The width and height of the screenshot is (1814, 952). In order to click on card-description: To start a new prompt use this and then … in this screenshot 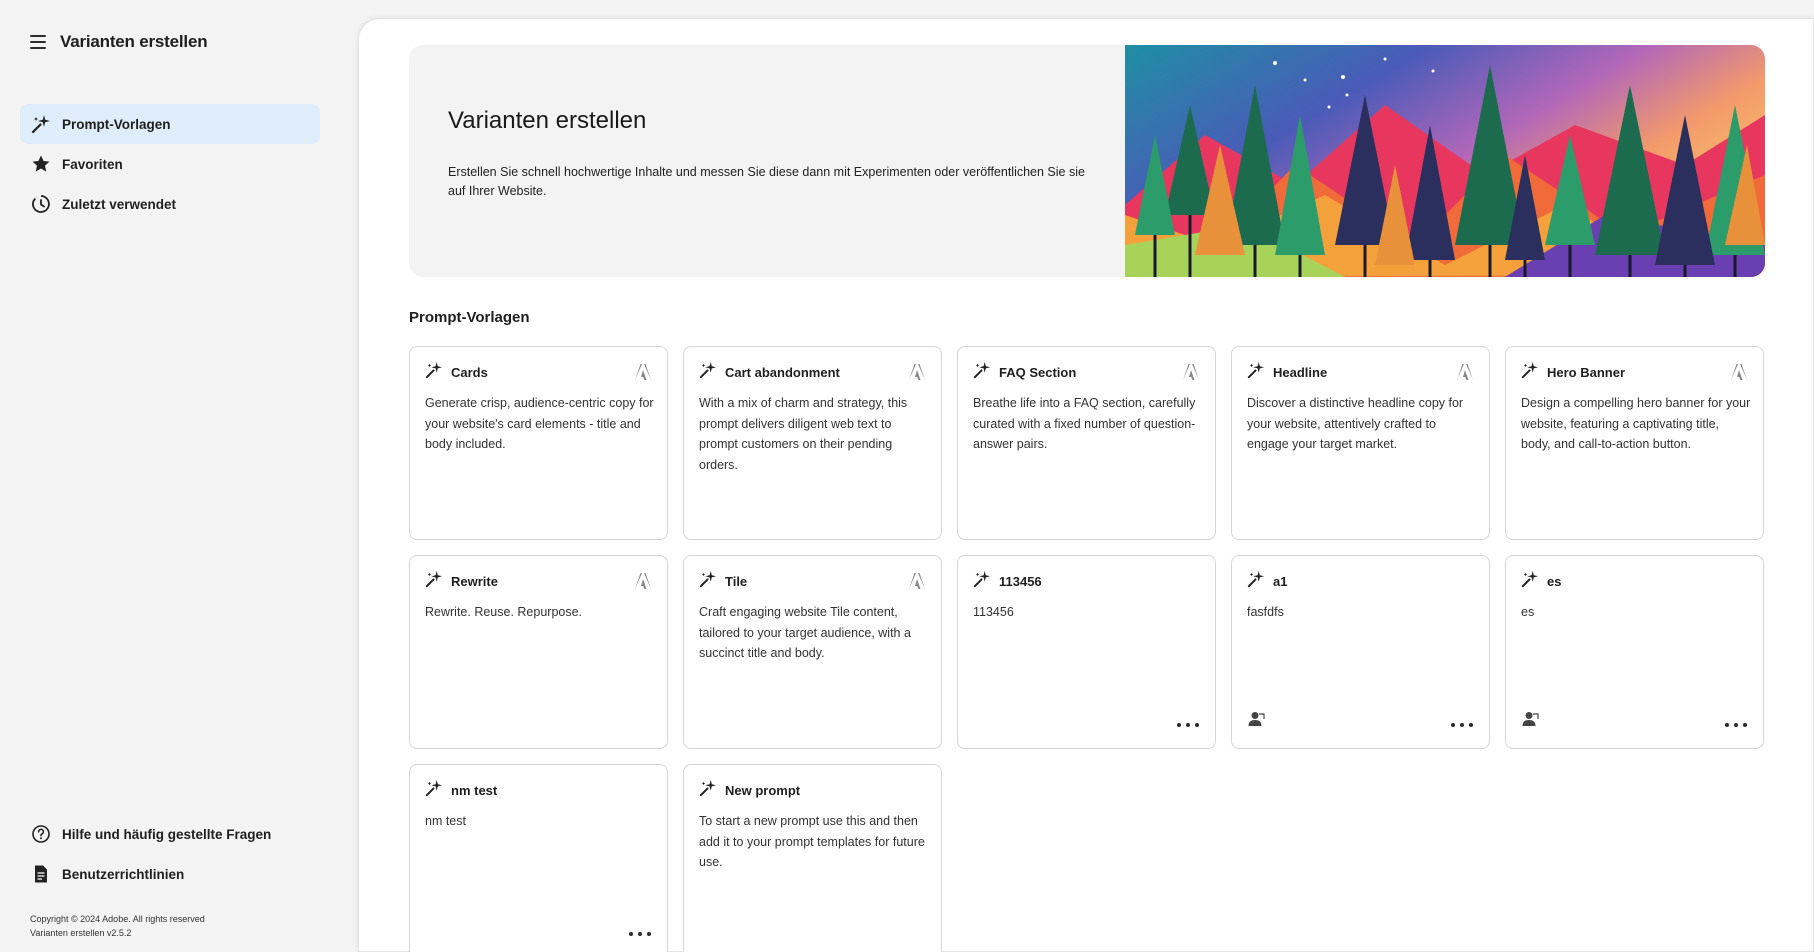, I will do `click(812, 841)`.